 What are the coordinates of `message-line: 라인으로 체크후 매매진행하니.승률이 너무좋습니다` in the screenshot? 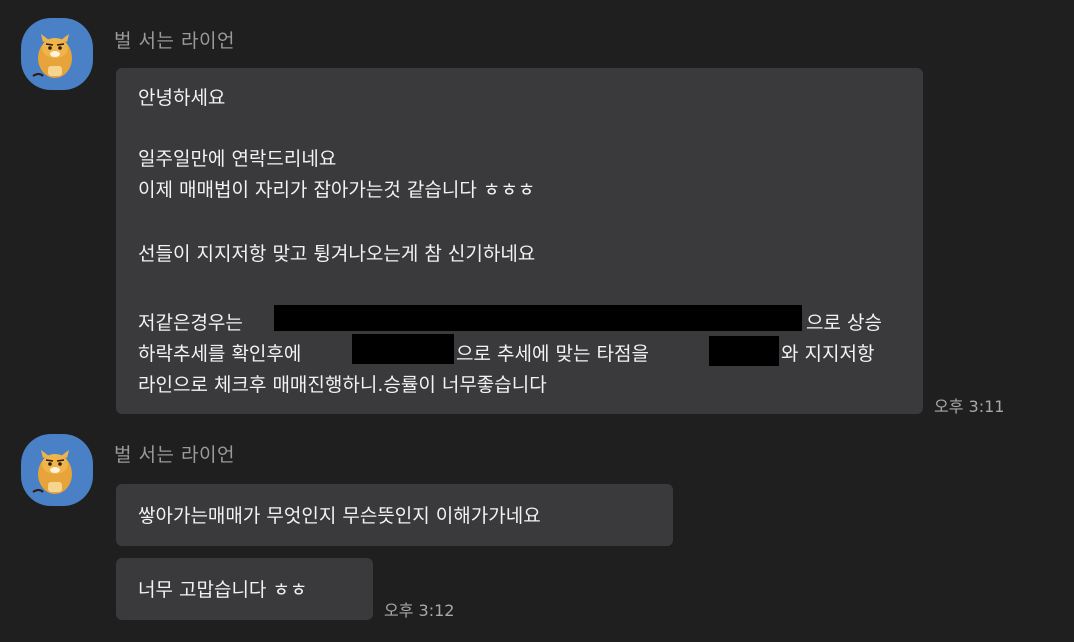 It's located at (342, 385).